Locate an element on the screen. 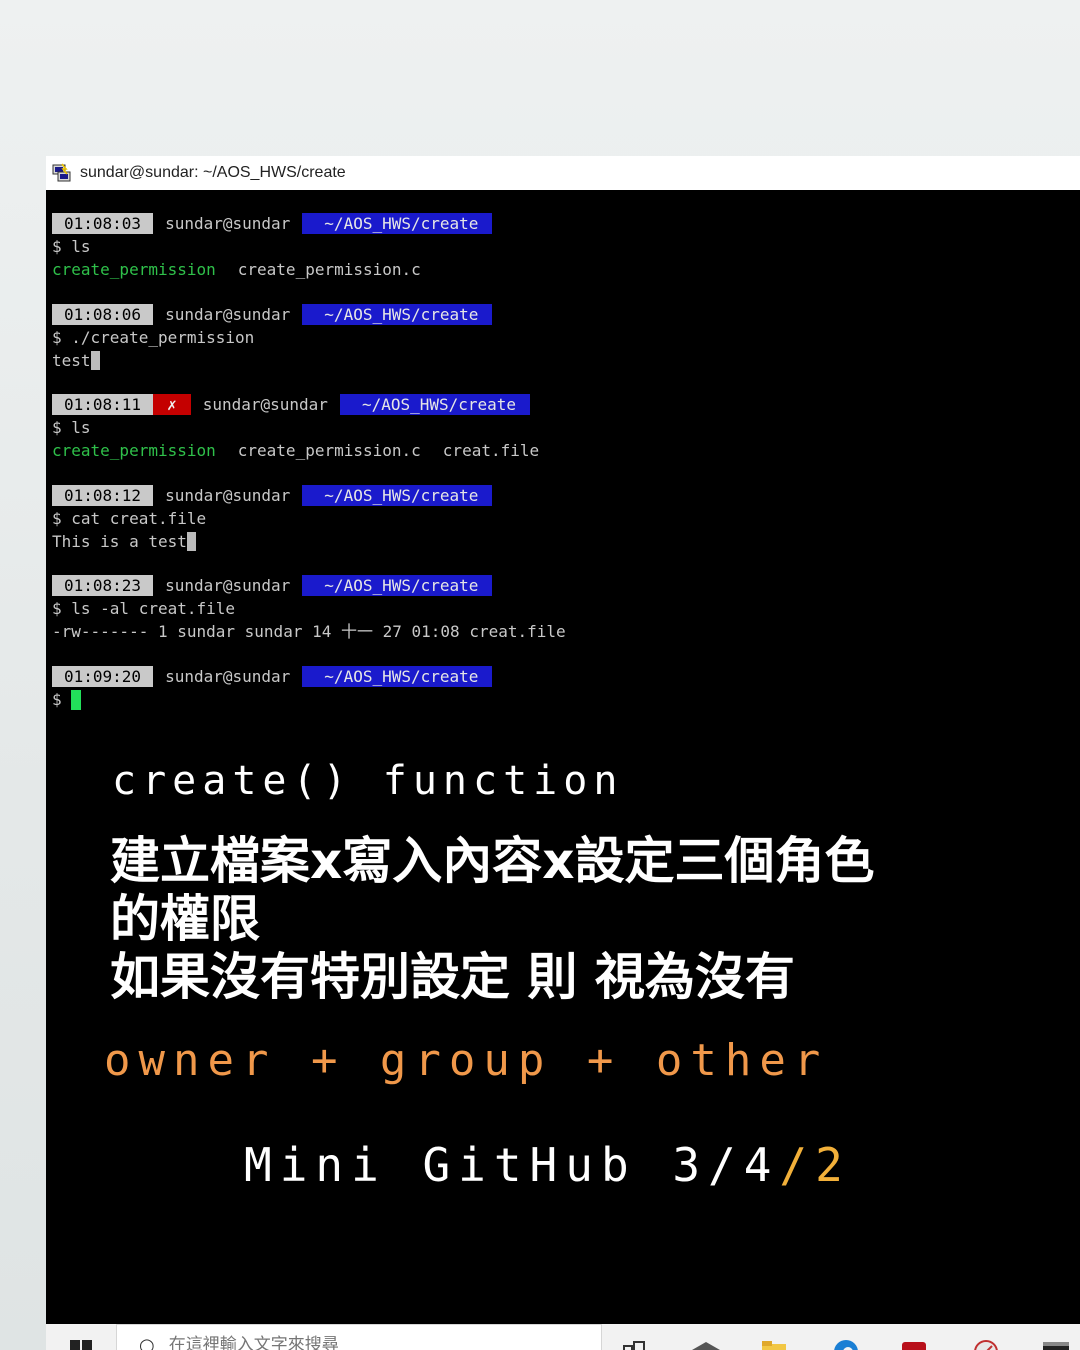  command-text: $ is located at coordinates (57, 699).